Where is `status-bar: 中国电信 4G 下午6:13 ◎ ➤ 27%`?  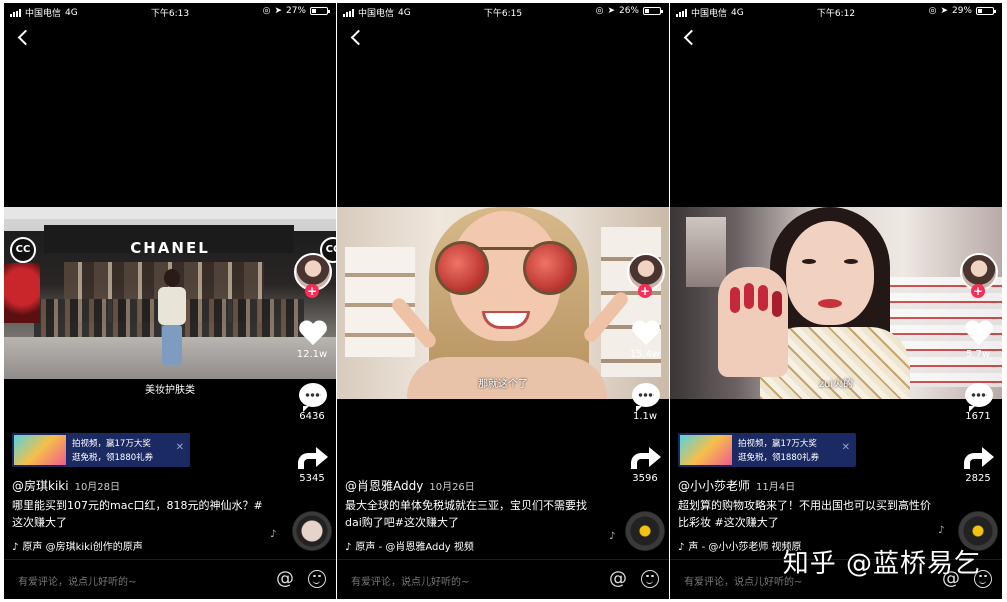 status-bar: 中国电信 4G 下午6:13 ◎ ➤ 27% is located at coordinates (170, 12).